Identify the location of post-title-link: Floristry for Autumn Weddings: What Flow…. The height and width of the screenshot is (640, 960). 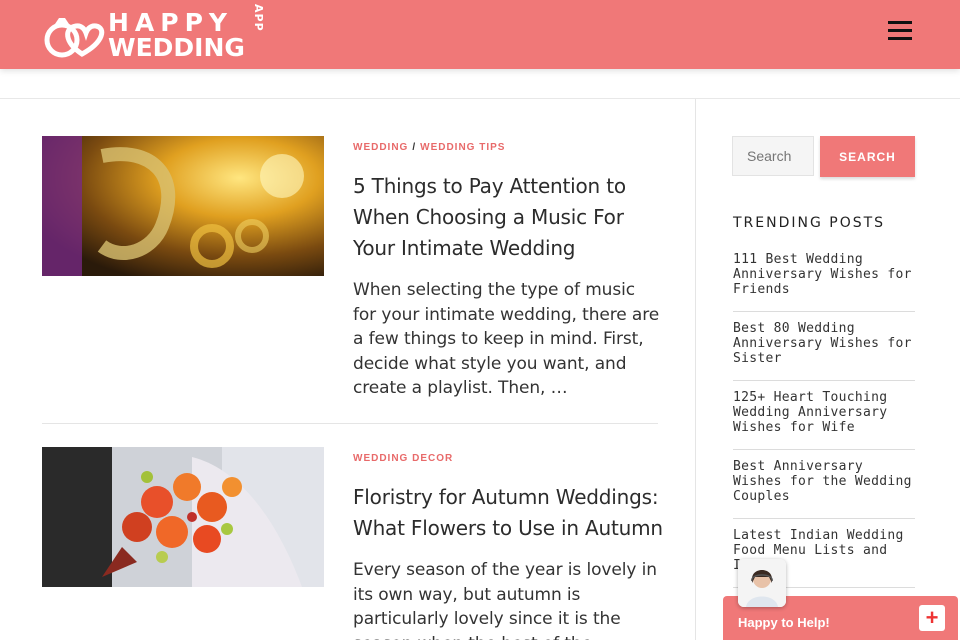
(508, 513).